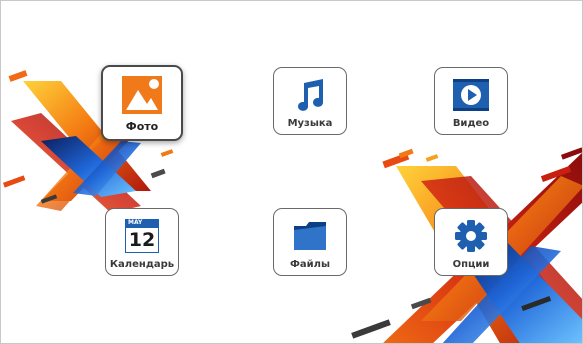 This screenshot has height=344, width=583. I want to click on photo-icon, so click(142, 95).